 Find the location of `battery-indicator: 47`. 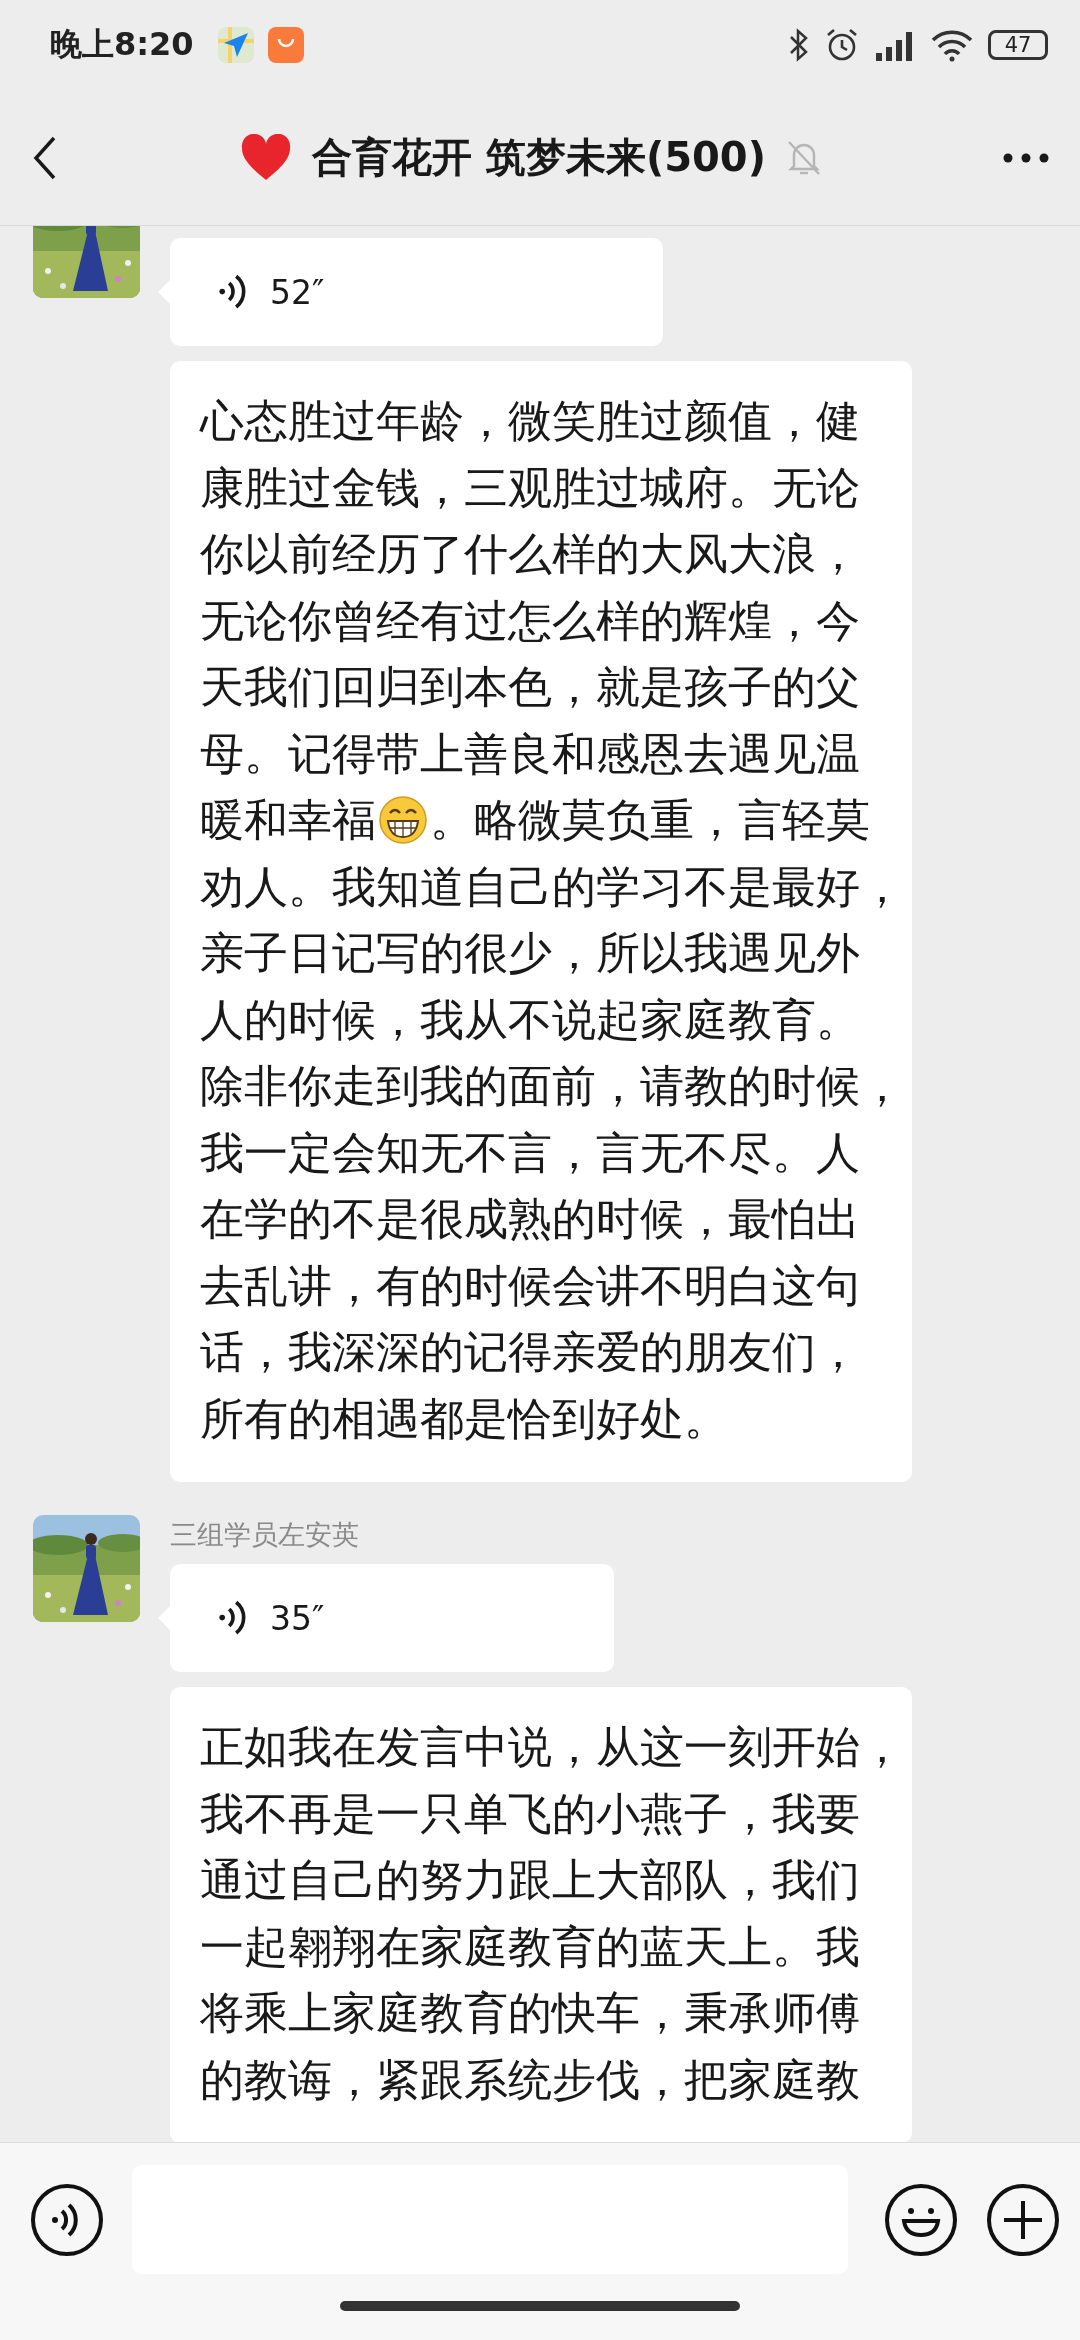

battery-indicator: 47 is located at coordinates (1018, 45).